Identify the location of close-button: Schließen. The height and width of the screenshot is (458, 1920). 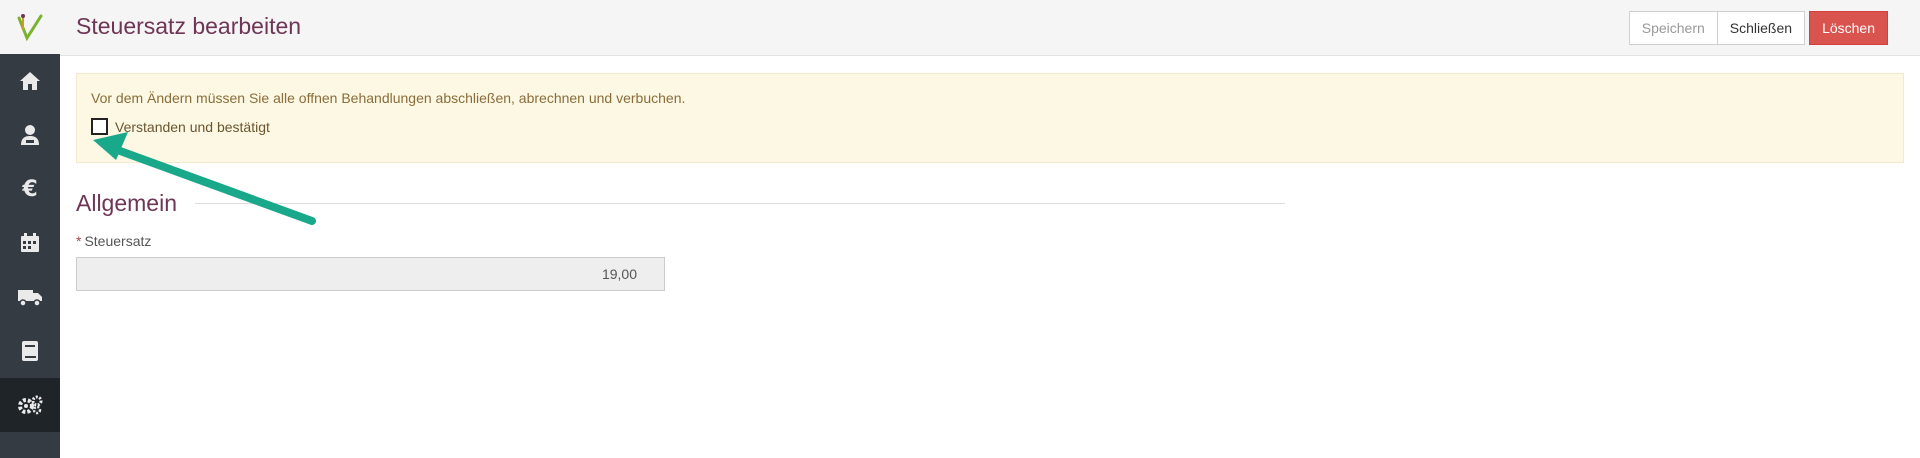
(1761, 28).